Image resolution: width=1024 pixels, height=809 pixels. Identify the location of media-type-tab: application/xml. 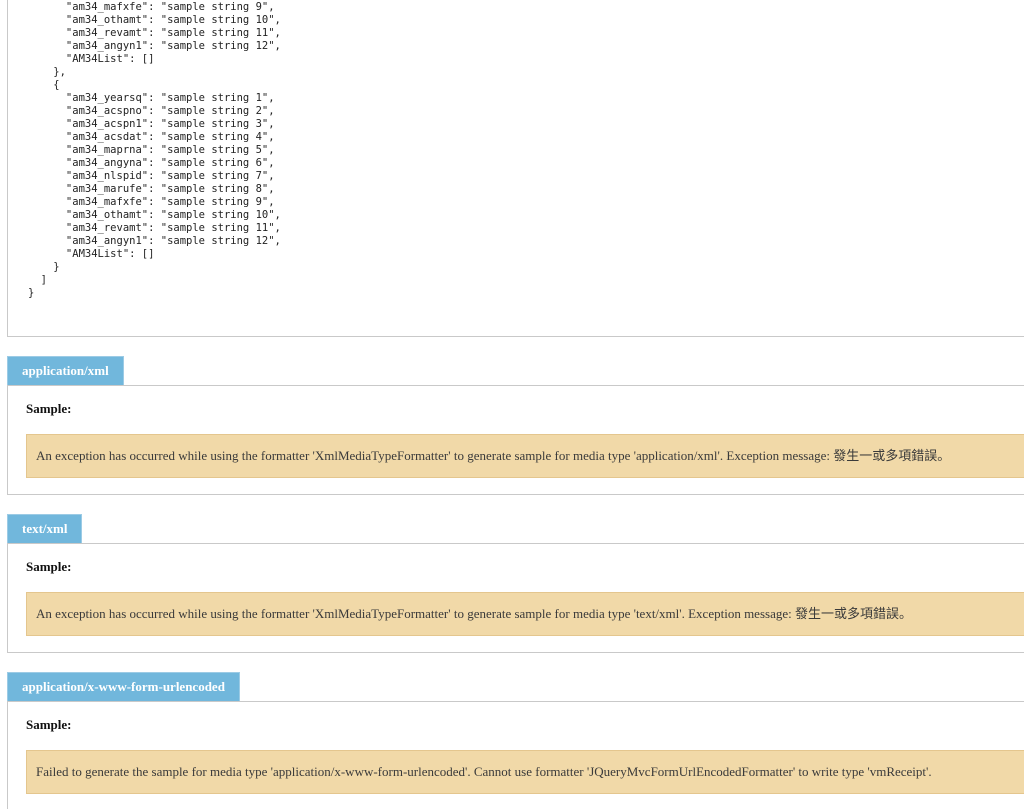
(65, 370).